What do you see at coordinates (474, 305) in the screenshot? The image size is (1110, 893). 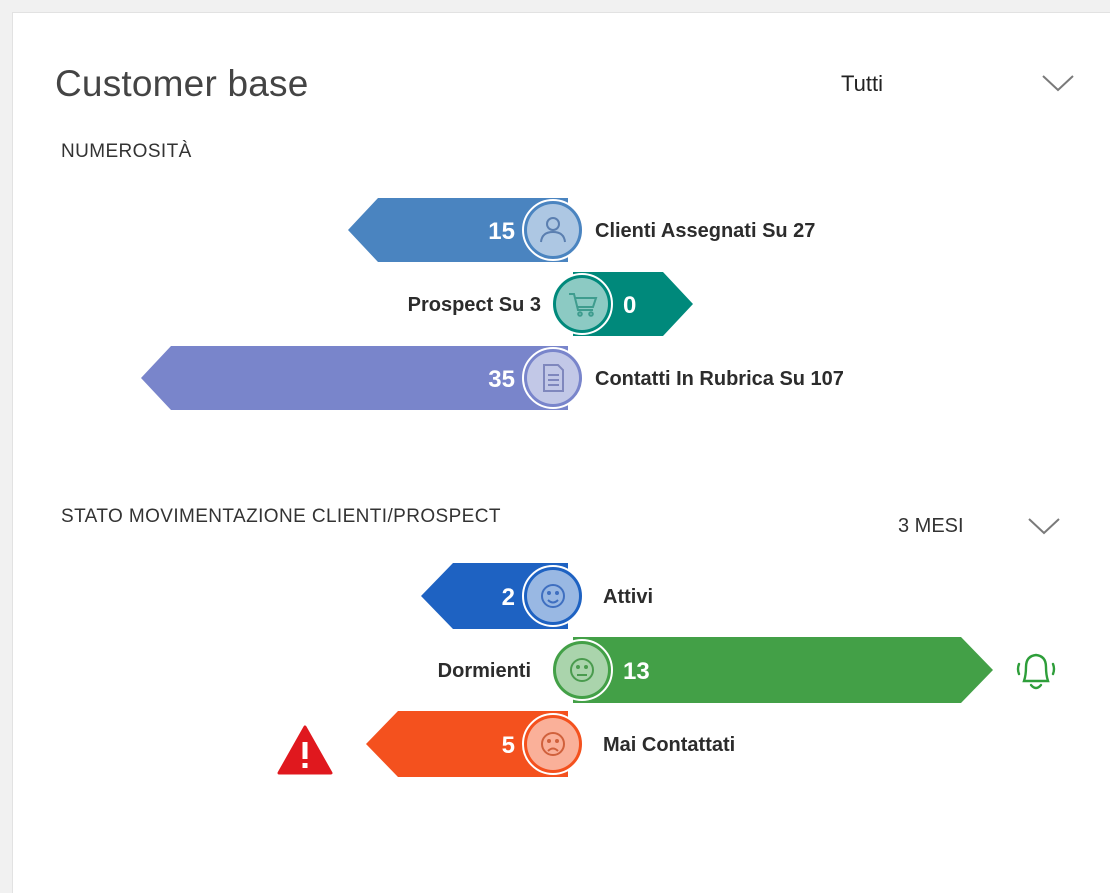 I see `bar-label: Prospect Su 3` at bounding box center [474, 305].